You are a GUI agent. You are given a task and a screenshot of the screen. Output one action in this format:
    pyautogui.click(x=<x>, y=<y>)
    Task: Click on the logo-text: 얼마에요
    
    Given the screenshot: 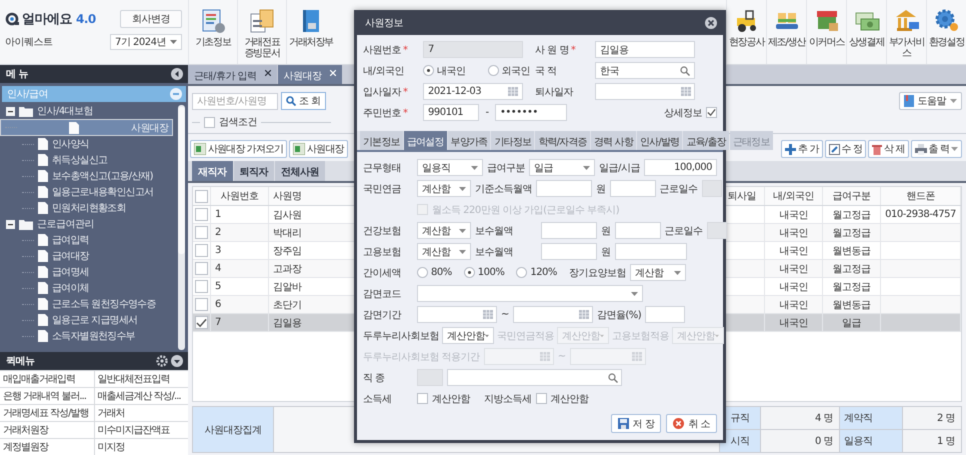 What is the action you would take?
    pyautogui.click(x=47, y=19)
    